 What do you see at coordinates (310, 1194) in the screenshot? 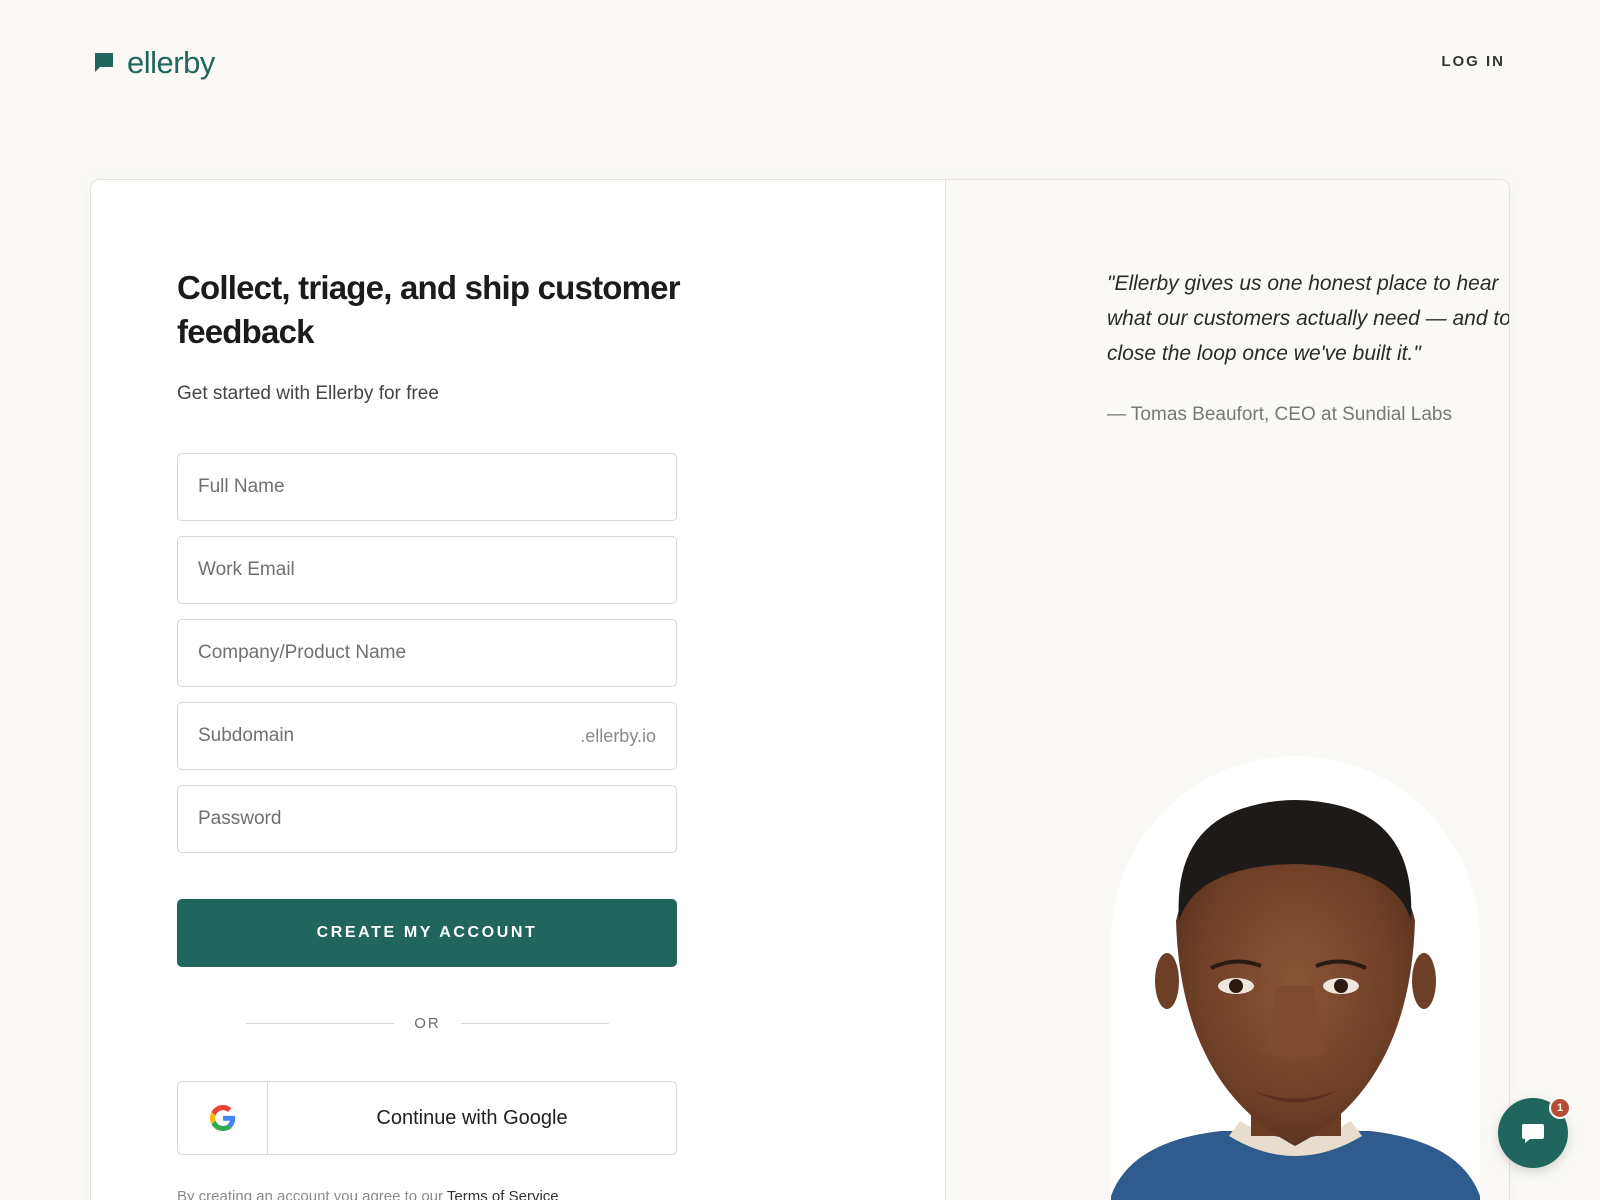
I see `terms-prefix: By creating an account you agree to our` at bounding box center [310, 1194].